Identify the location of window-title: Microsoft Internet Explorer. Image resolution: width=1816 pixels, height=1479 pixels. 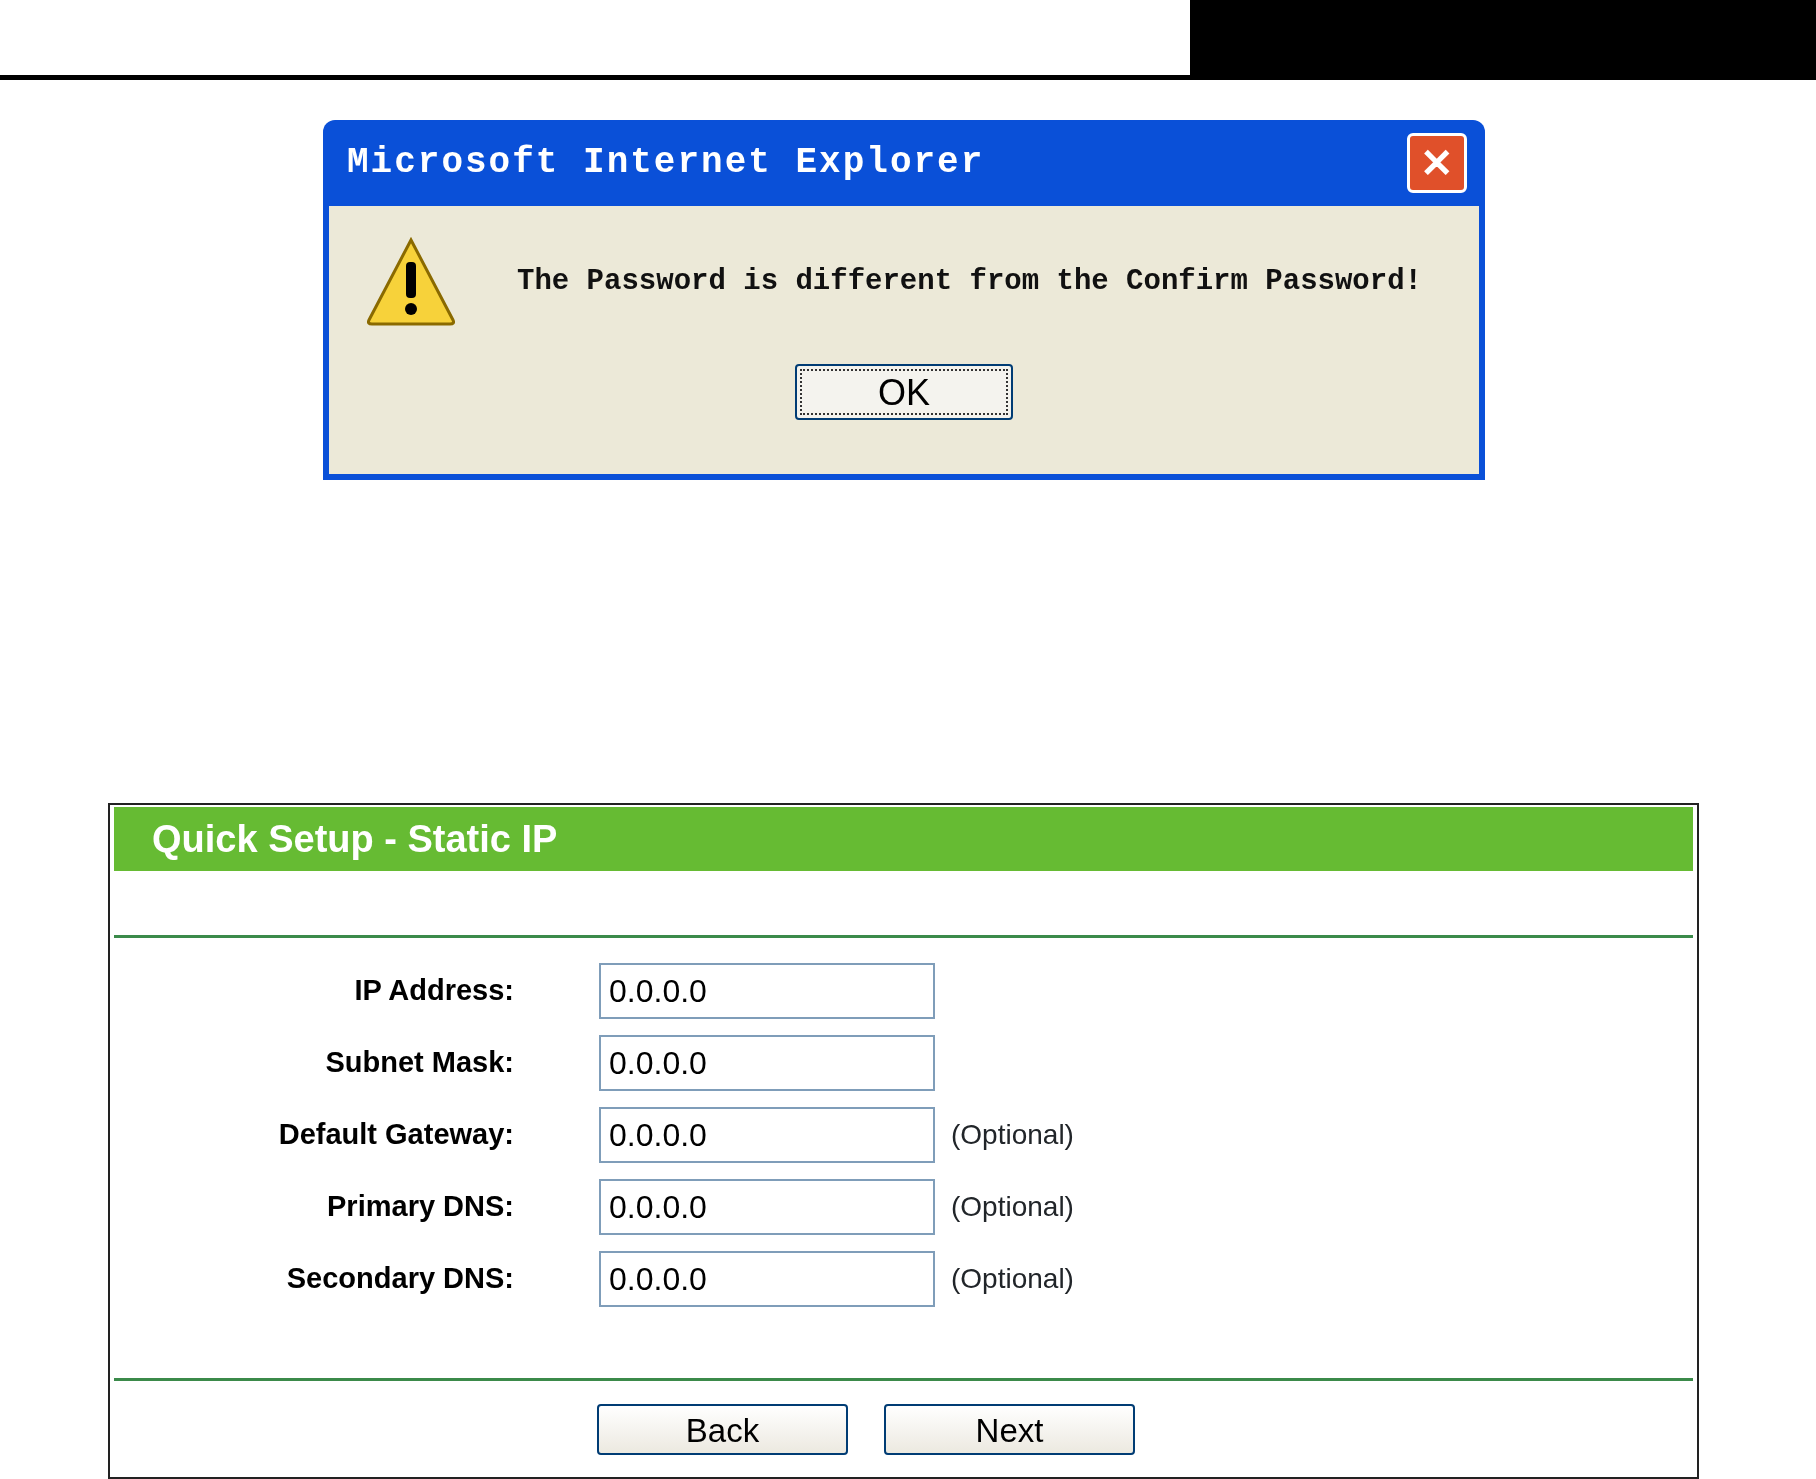
(666, 163).